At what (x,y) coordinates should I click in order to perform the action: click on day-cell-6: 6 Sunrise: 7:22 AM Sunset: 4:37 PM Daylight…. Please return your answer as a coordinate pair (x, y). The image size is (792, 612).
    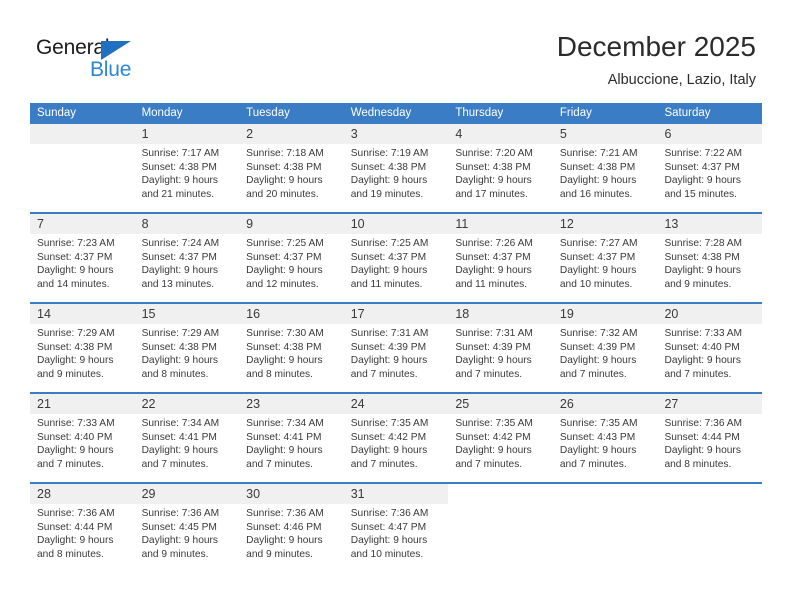
    Looking at the image, I should click on (710, 168).